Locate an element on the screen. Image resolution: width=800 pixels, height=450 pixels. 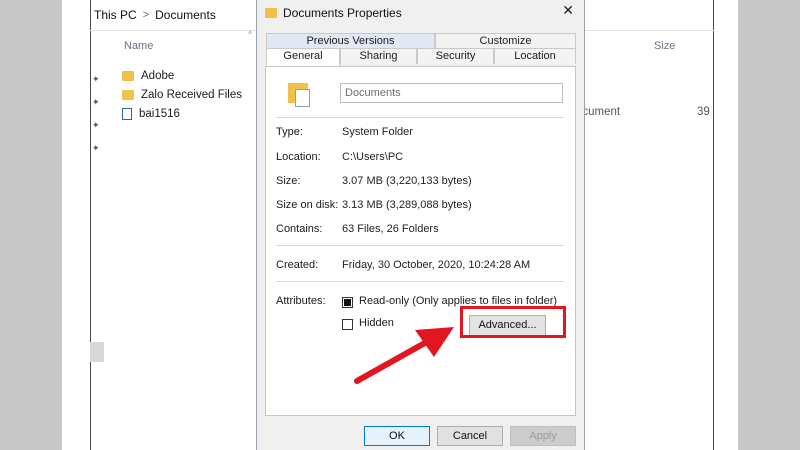
list-item: Adobe is located at coordinates (182, 75).